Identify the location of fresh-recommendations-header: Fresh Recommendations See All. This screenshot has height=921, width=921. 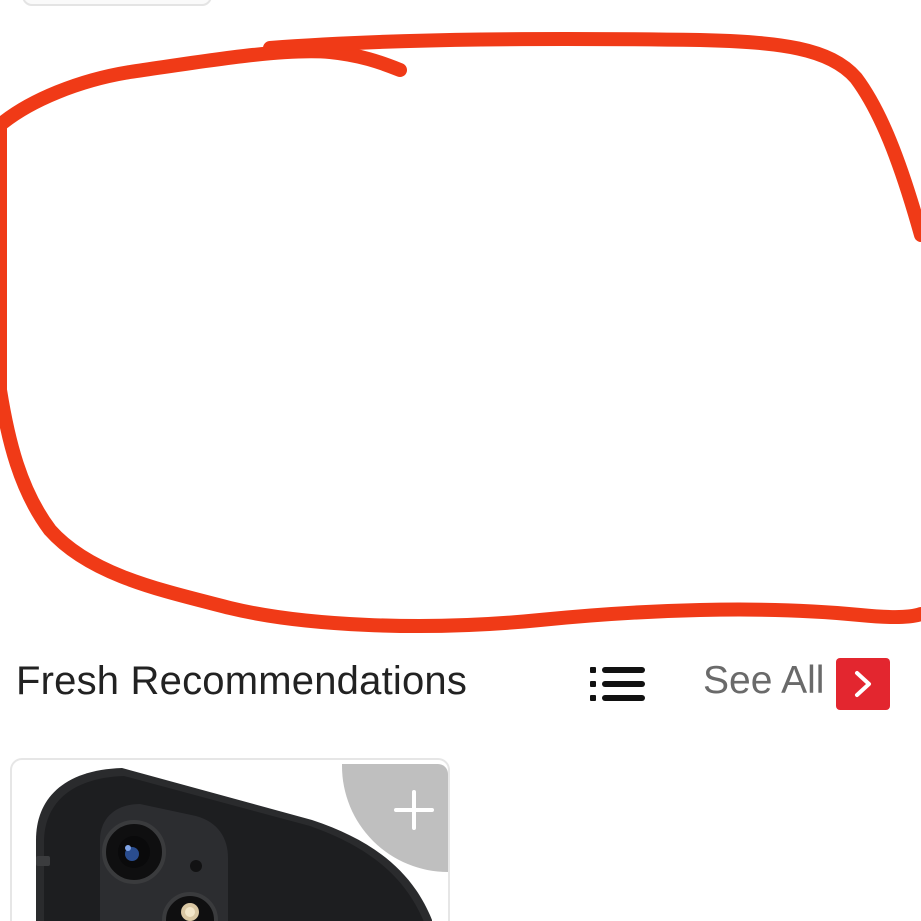
(460, 685).